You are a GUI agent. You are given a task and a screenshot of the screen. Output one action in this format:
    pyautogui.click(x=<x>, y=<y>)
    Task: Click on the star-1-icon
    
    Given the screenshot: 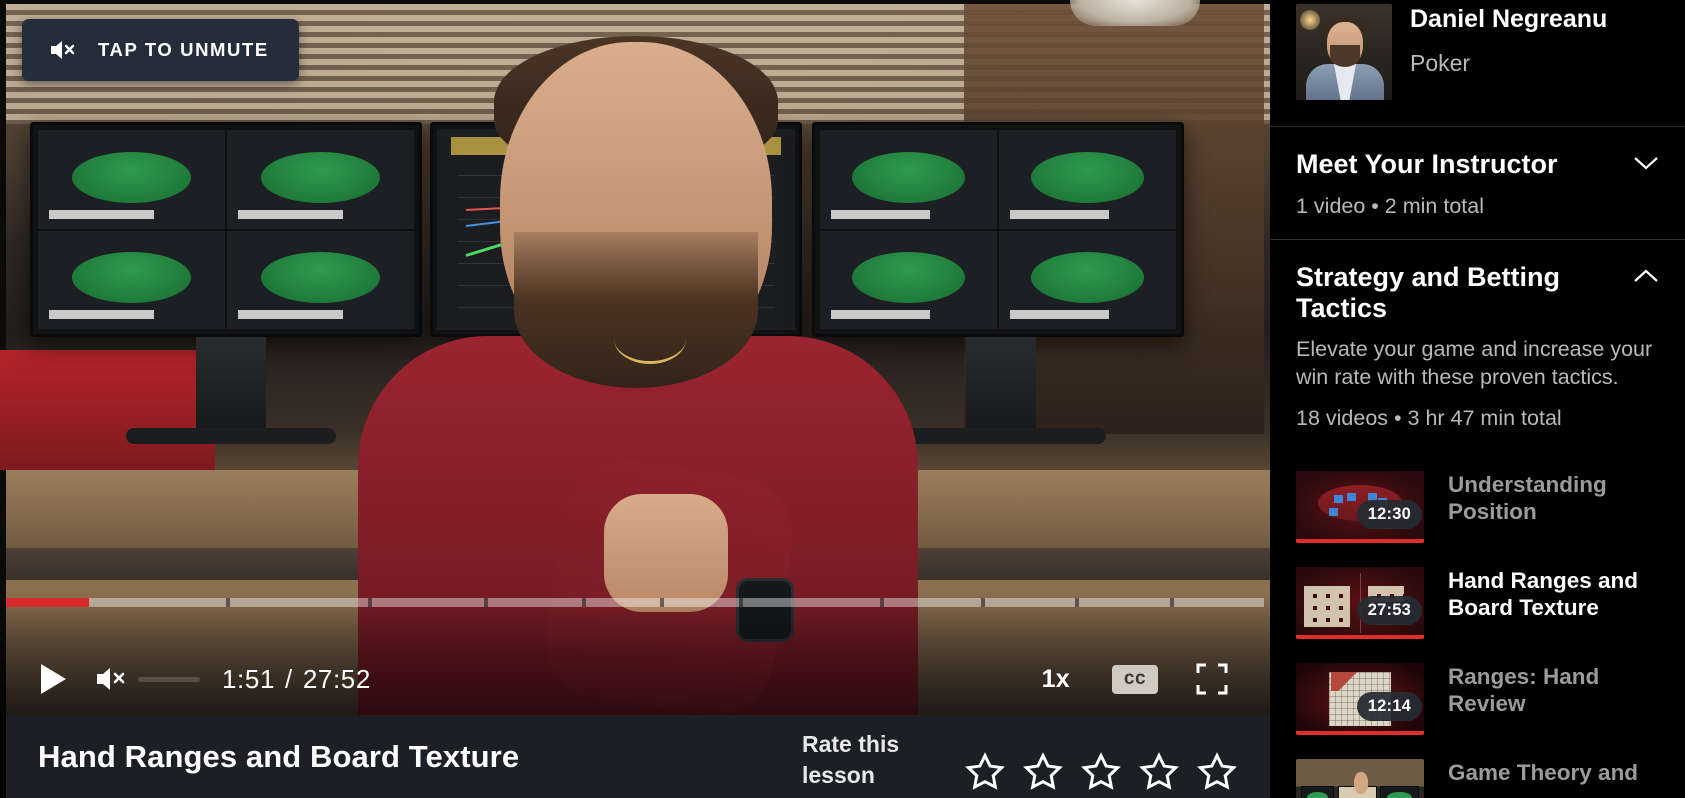 What is the action you would take?
    pyautogui.click(x=985, y=772)
    